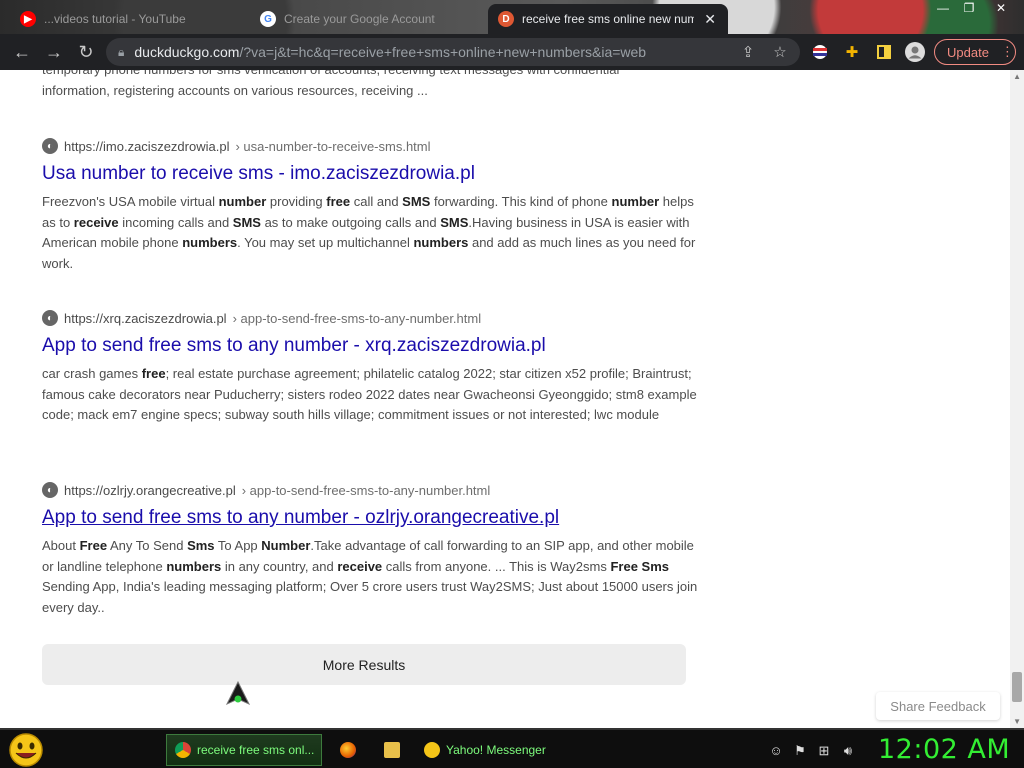  What do you see at coordinates (364, 664) in the screenshot?
I see `more-results-button: More Results` at bounding box center [364, 664].